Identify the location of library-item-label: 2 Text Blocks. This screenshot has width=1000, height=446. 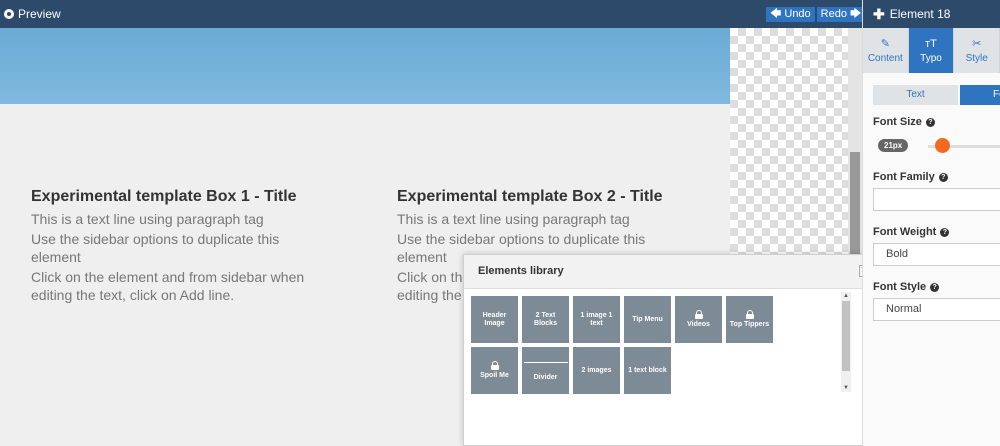
(545, 319).